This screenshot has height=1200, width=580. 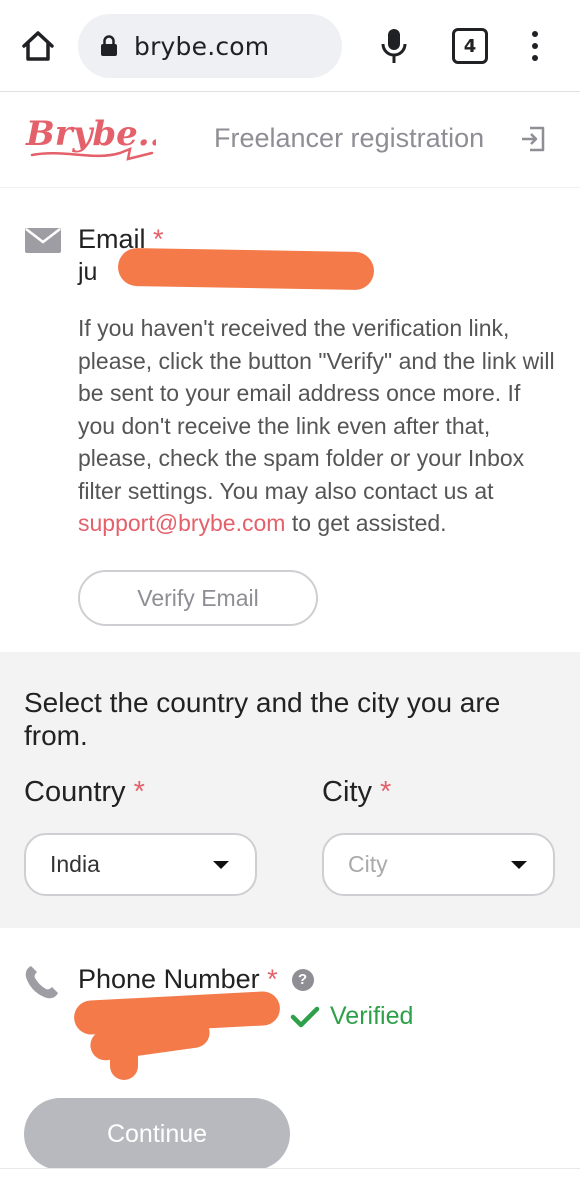 What do you see at coordinates (357, 792) in the screenshot?
I see `city-label: City *` at bounding box center [357, 792].